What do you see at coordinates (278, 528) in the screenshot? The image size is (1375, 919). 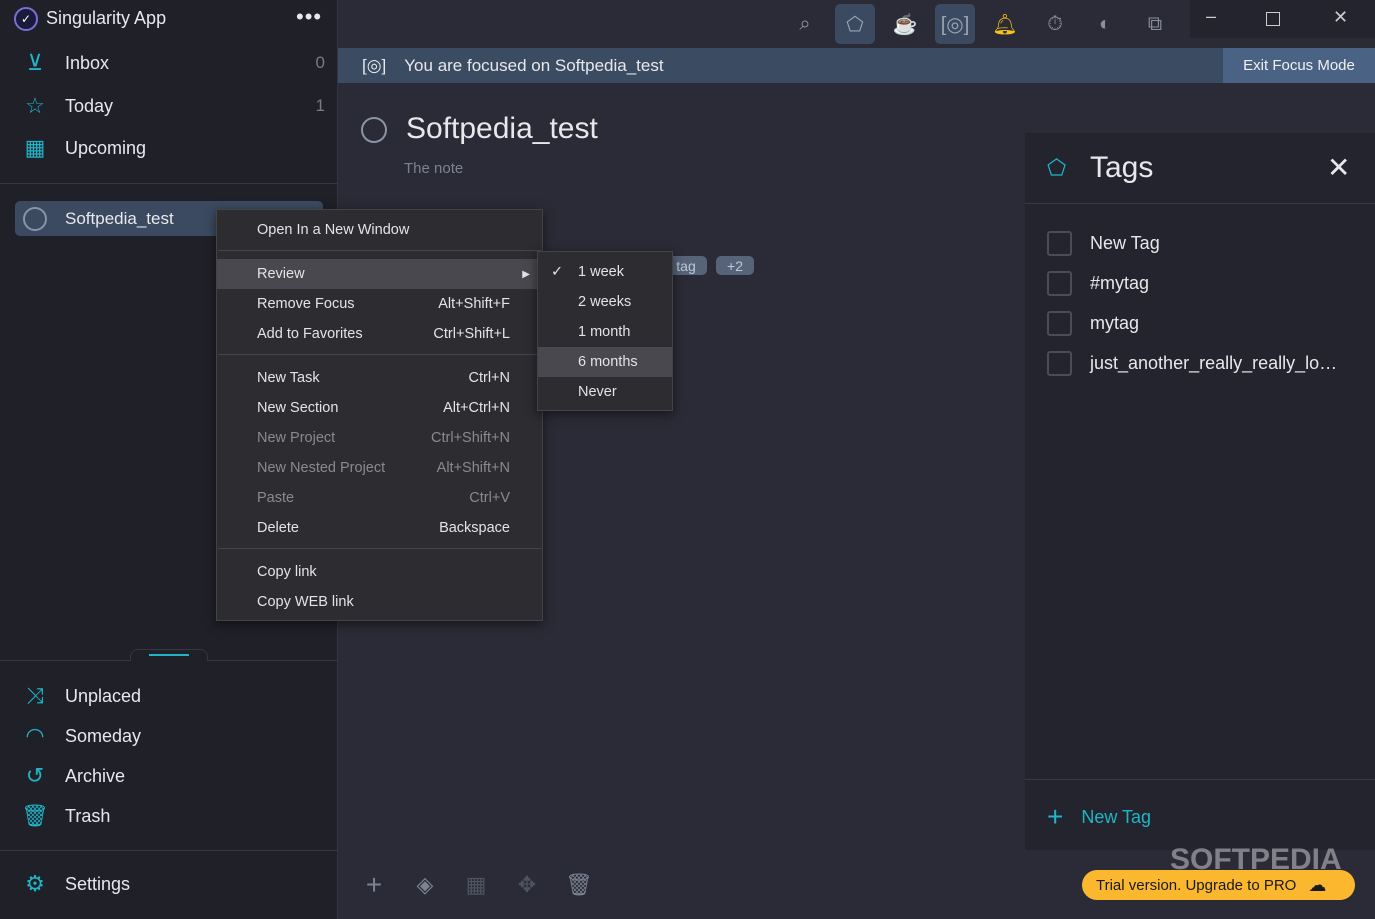 I see `label: Delete` at bounding box center [278, 528].